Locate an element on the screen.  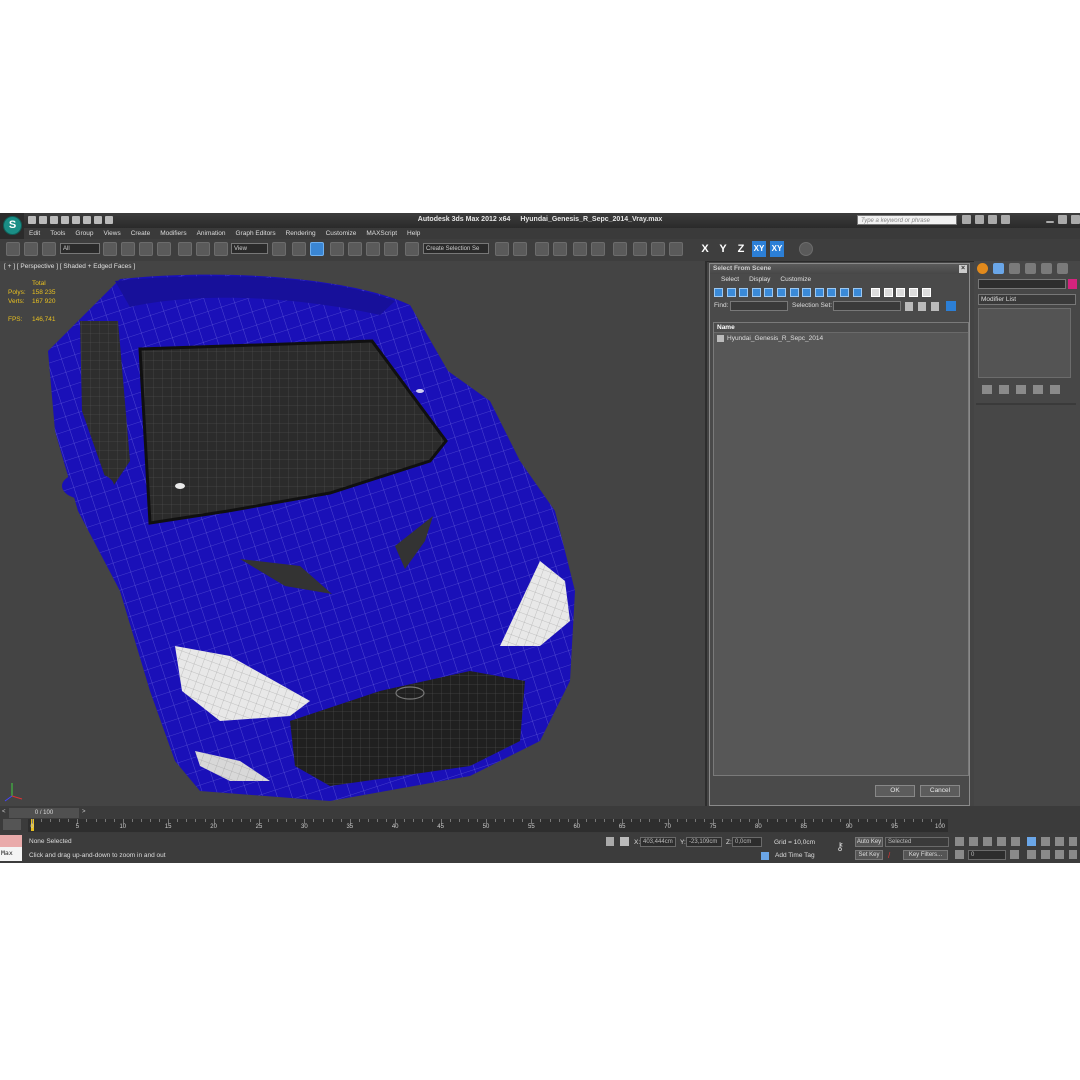
previous-frame-icon is located at coordinates (973, 841).